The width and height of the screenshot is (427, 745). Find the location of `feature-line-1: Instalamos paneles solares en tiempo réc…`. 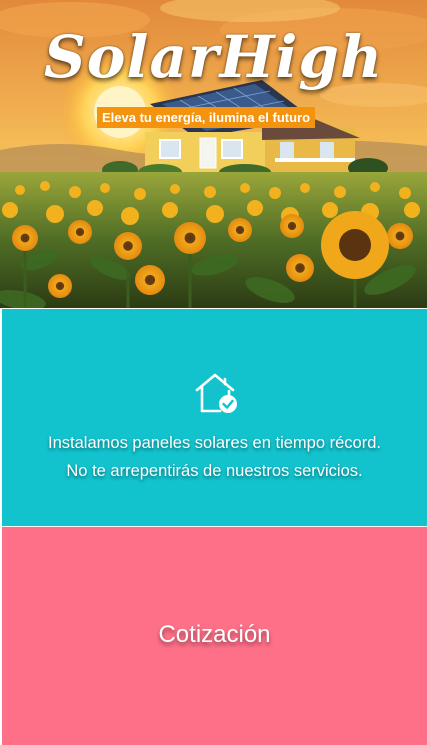

feature-line-1: Instalamos paneles solares en tiempo réc… is located at coordinates (214, 443).